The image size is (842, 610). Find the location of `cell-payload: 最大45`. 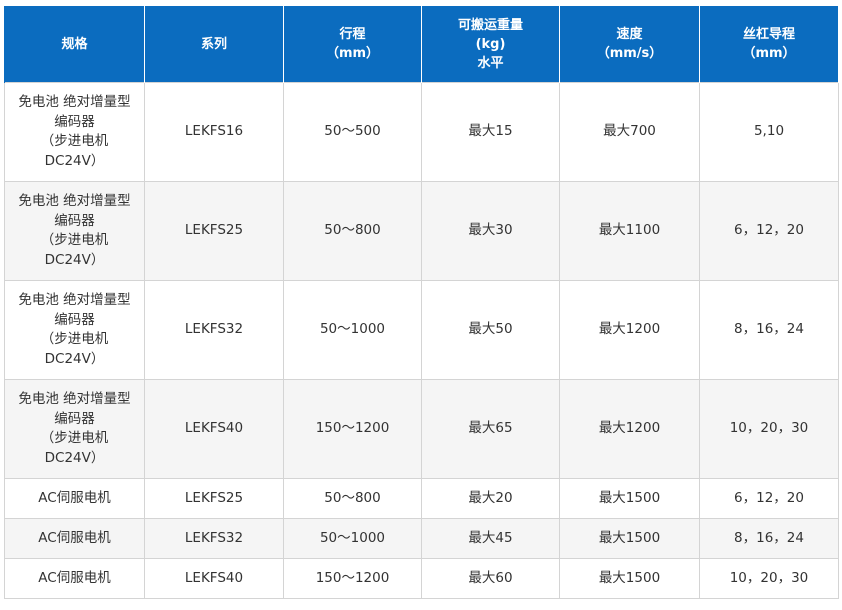

cell-payload: 最大45 is located at coordinates (490, 538).